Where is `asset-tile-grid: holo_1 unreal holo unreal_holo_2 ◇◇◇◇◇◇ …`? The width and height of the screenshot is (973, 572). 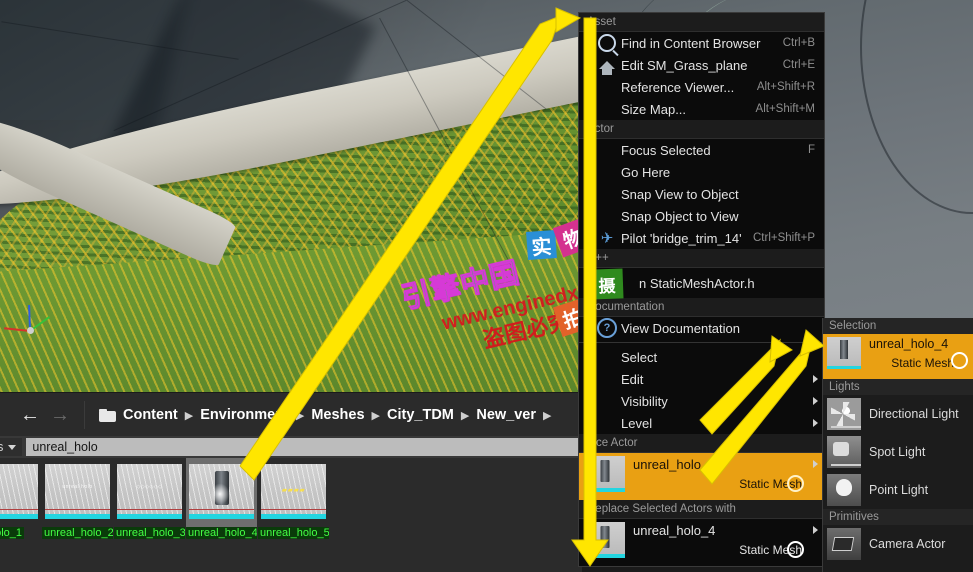 asset-tile-grid: holo_1 unreal holo unreal_holo_2 ◇◇◇◇◇◇ … is located at coordinates (291, 515).